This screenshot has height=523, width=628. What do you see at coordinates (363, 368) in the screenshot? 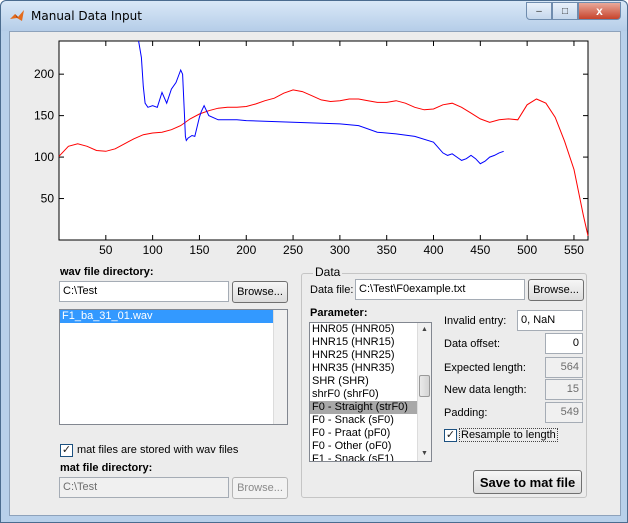
I see `parameter-item: HNR35 (HNR35)` at bounding box center [363, 368].